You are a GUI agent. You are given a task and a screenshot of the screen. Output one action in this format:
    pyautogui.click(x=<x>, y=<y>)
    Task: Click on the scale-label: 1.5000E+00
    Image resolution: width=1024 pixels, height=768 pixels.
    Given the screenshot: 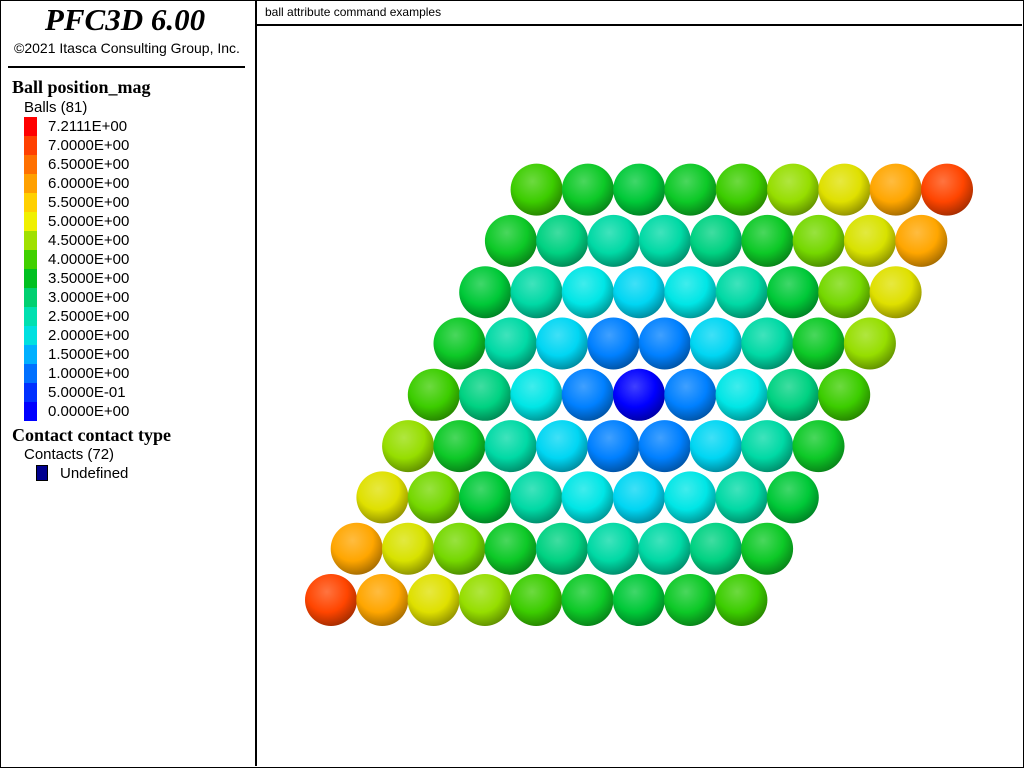 What is the action you would take?
    pyautogui.click(x=89, y=354)
    